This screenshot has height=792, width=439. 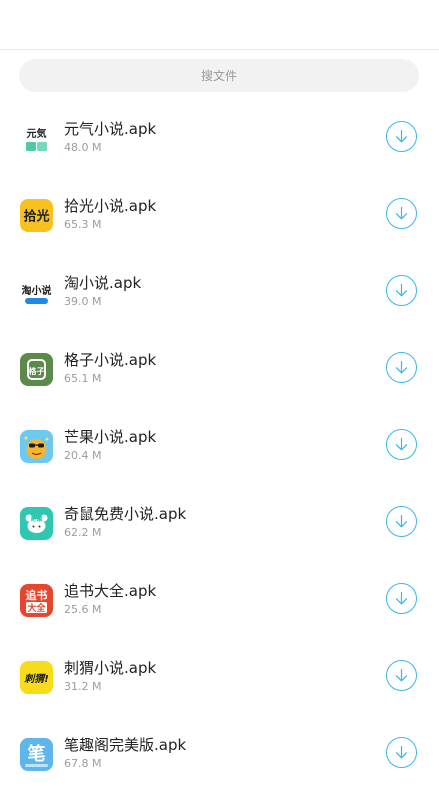 I want to click on svg-text: 拾光, so click(x=36, y=217).